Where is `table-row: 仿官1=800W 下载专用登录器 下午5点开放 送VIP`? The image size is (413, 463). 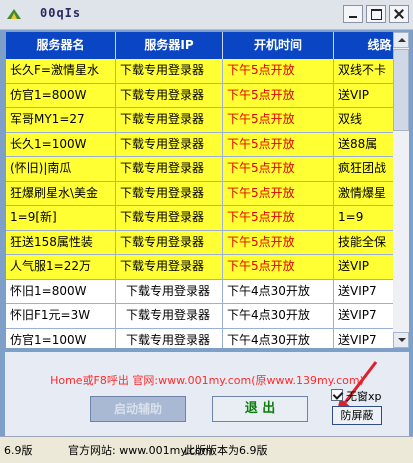
table-row: 仿官1=800W 下载专用登录器 下午5点开放 送VIP is located at coordinates (199, 95).